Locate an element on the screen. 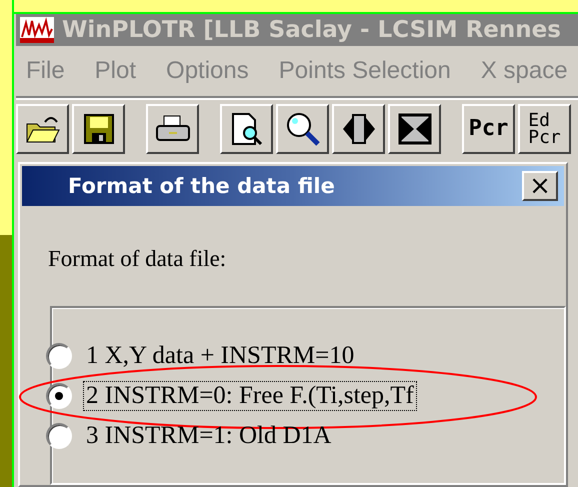 This screenshot has width=578, height=487. search-icon is located at coordinates (302, 129).